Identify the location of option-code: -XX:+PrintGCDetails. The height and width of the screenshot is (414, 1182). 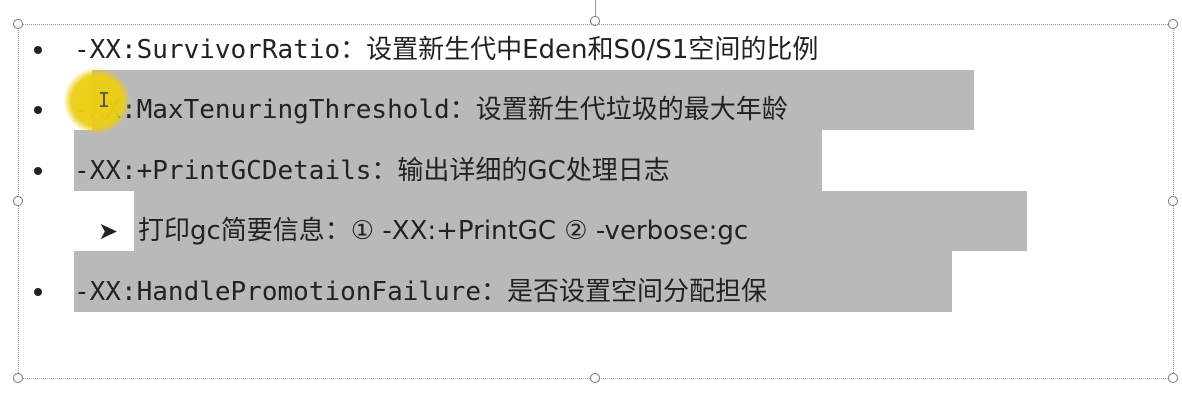
(223, 171).